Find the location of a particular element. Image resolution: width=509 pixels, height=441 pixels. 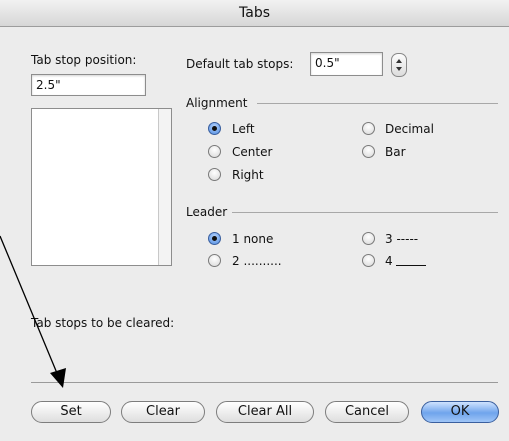

annotation-arrow-icon is located at coordinates (33, 311).